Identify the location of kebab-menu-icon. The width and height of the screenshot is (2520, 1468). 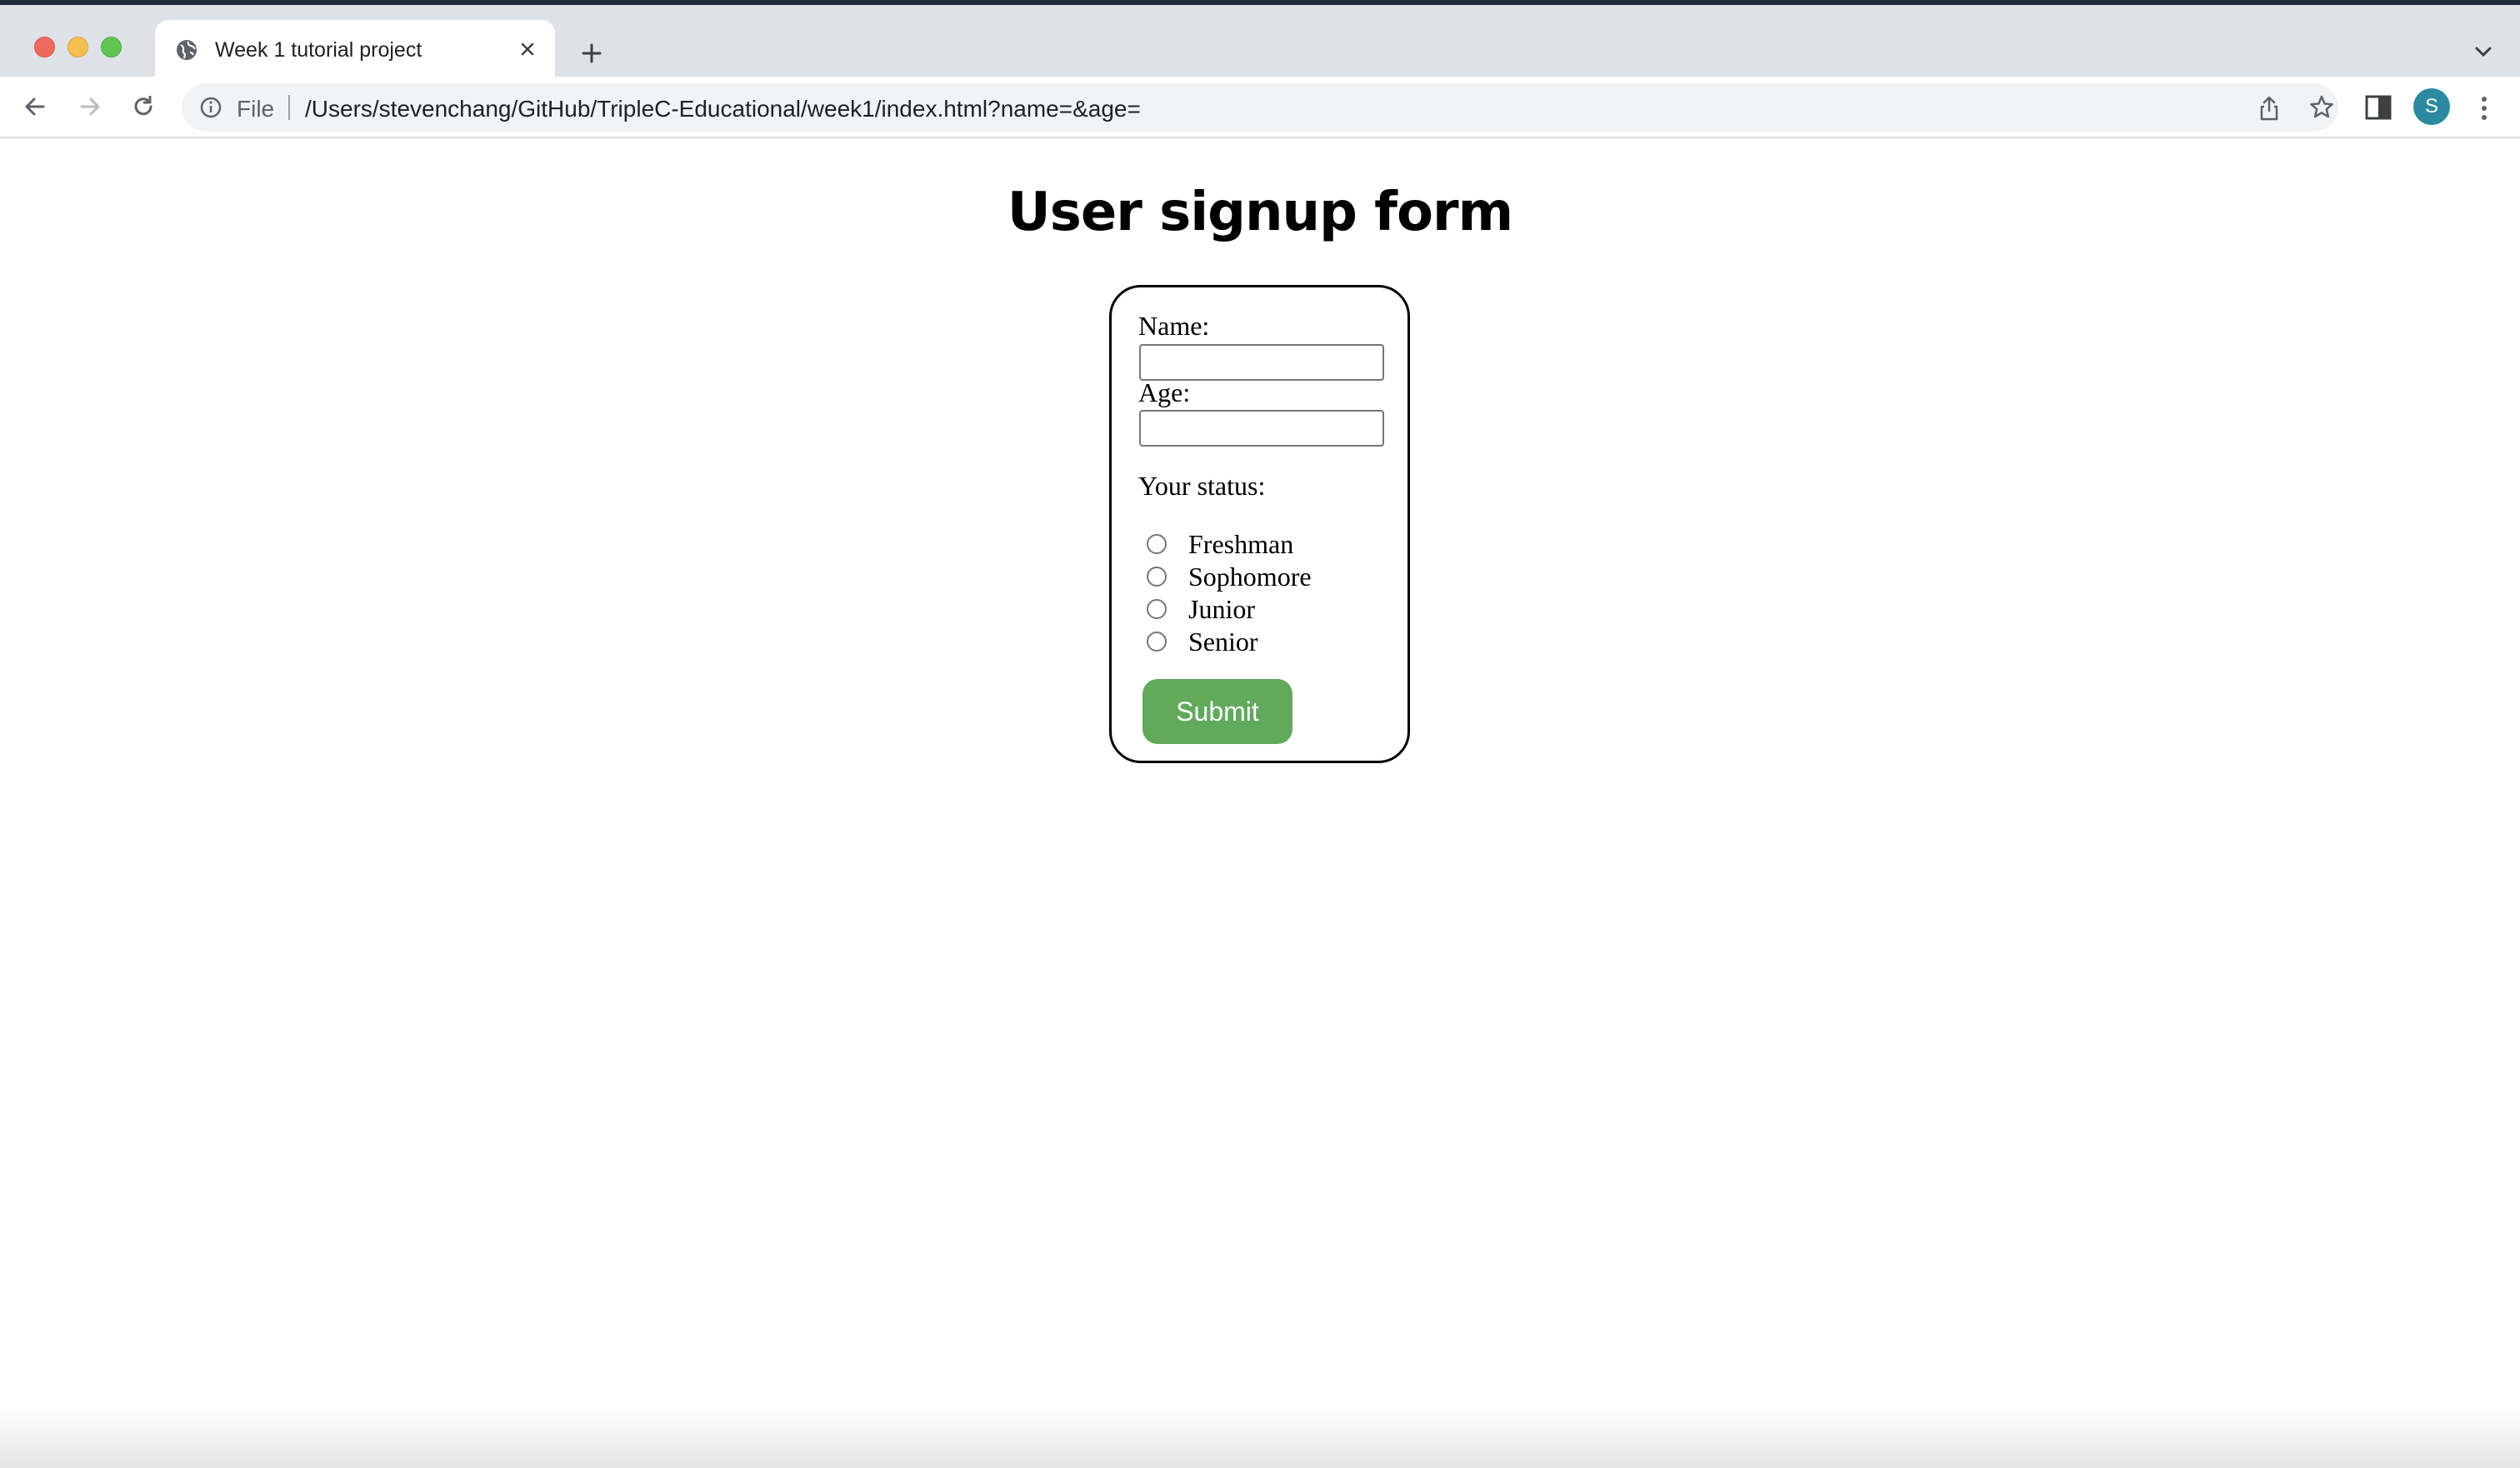
(2484, 108).